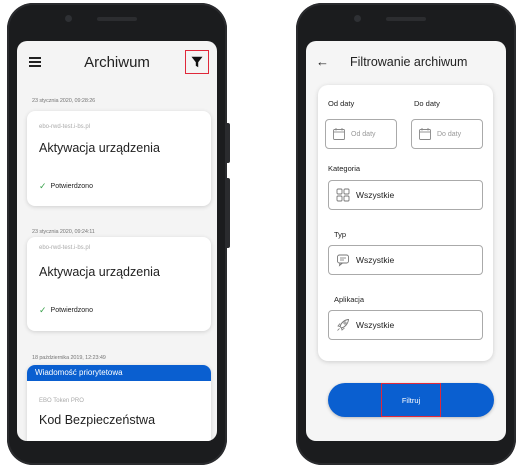 The height and width of the screenshot is (468, 521). What do you see at coordinates (449, 134) in the screenshot?
I see `to-date-placeholder: Do daty` at bounding box center [449, 134].